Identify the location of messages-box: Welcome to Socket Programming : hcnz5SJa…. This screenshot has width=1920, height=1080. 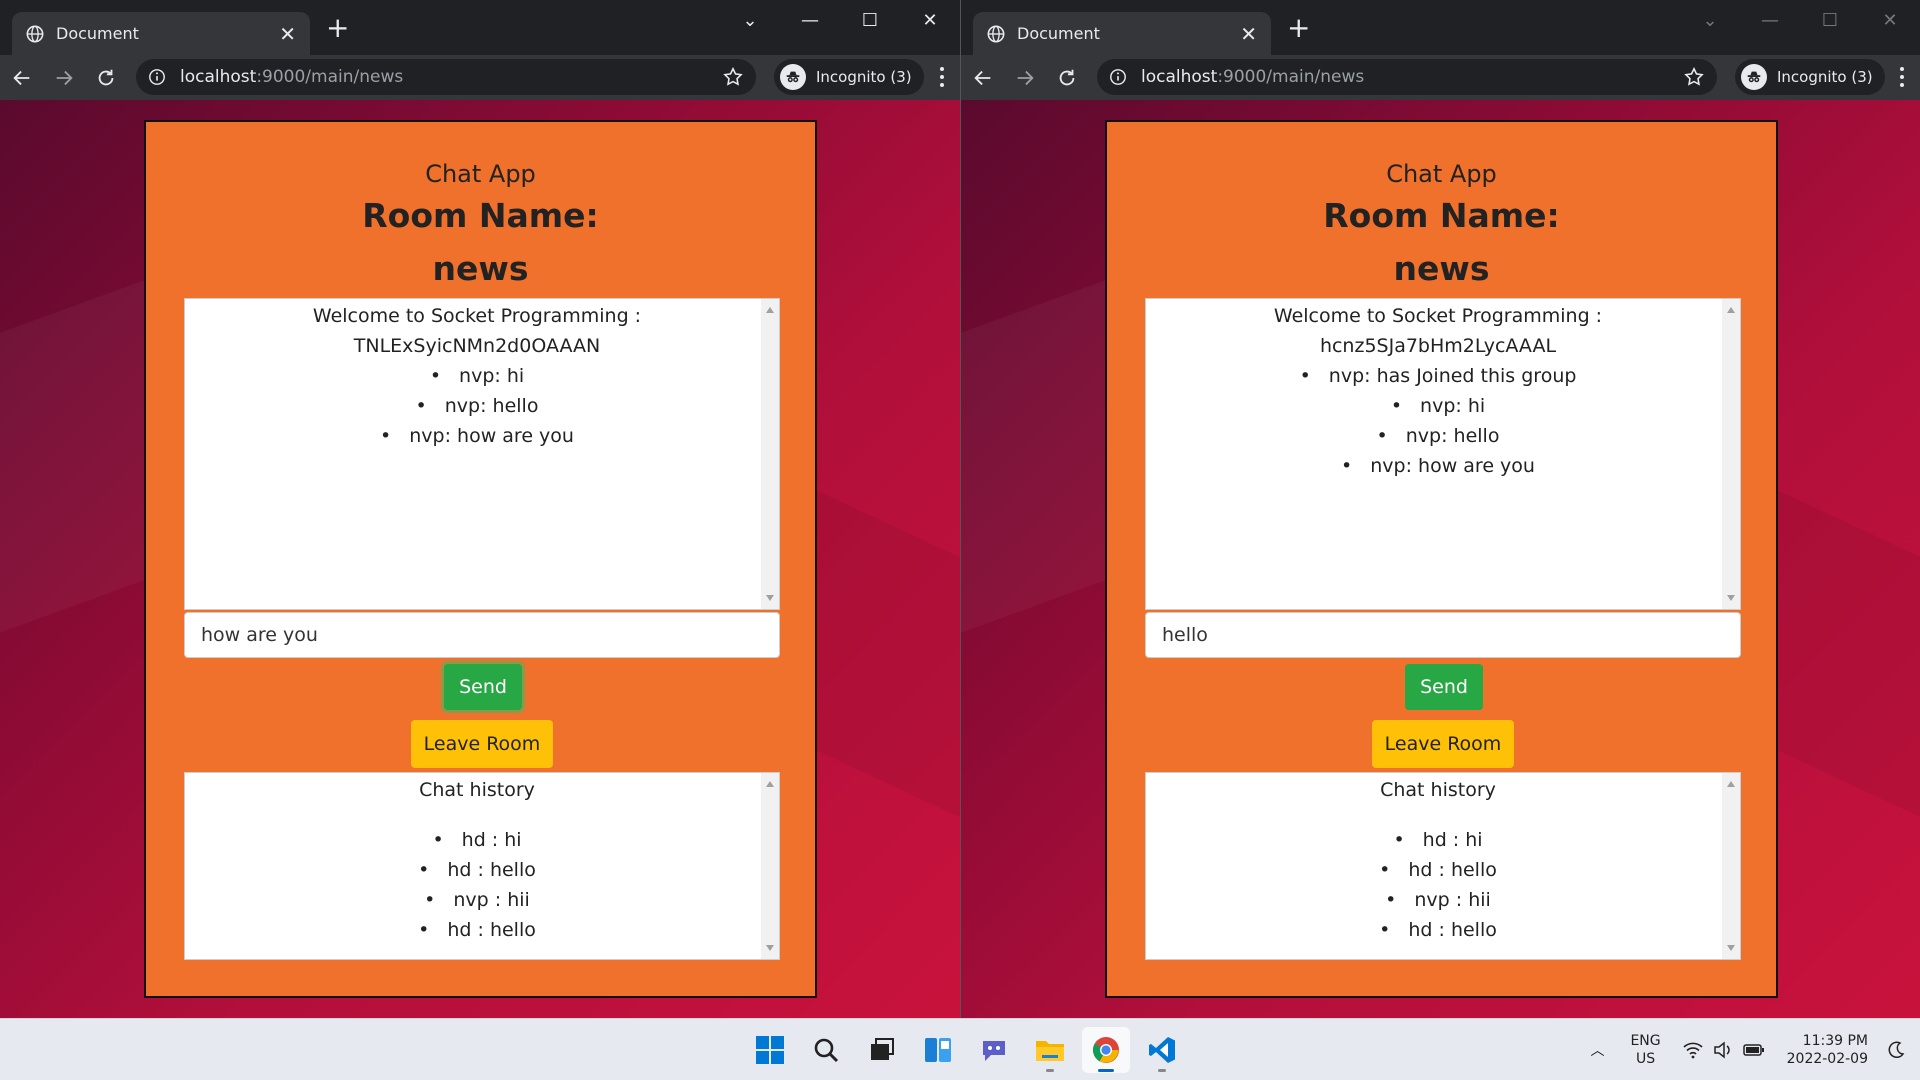
(1443, 454).